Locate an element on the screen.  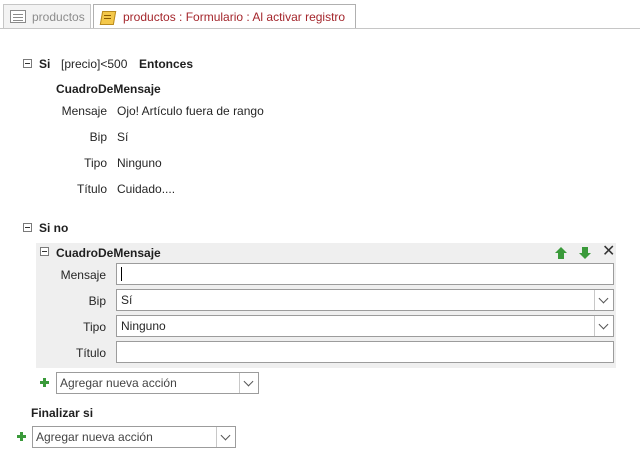
tab-label: productos is located at coordinates (58, 16).